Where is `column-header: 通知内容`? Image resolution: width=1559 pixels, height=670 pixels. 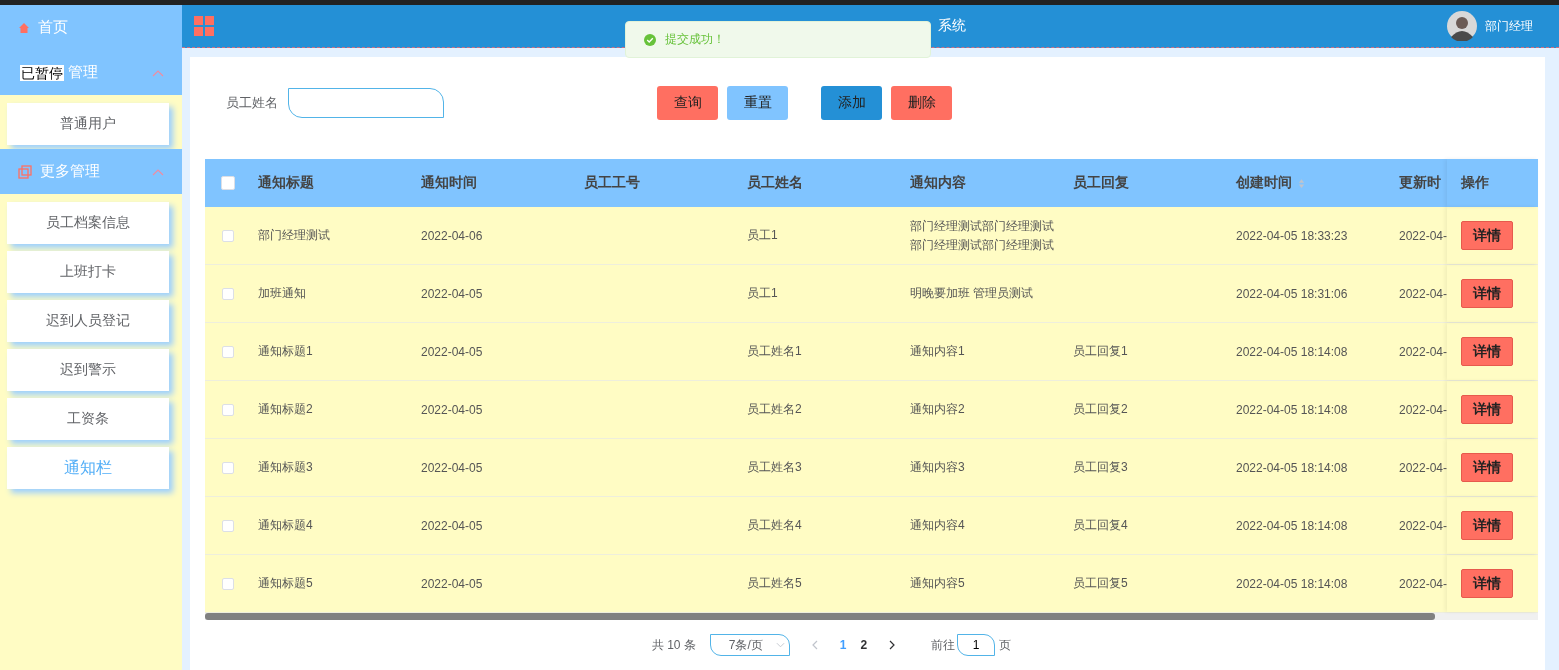
column-header: 通知内容 is located at coordinates (938, 183).